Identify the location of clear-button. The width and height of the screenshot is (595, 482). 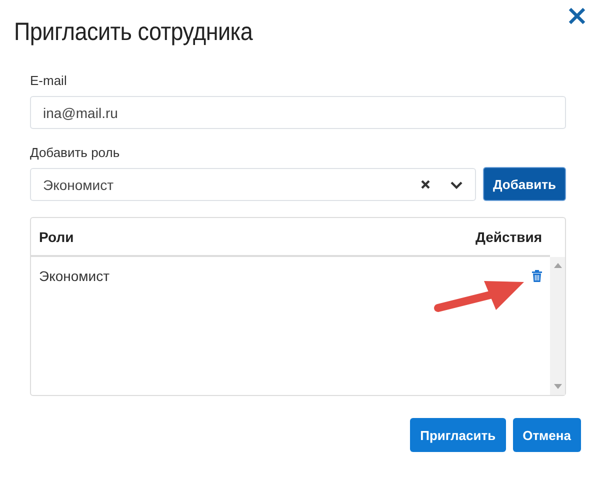
(425, 184).